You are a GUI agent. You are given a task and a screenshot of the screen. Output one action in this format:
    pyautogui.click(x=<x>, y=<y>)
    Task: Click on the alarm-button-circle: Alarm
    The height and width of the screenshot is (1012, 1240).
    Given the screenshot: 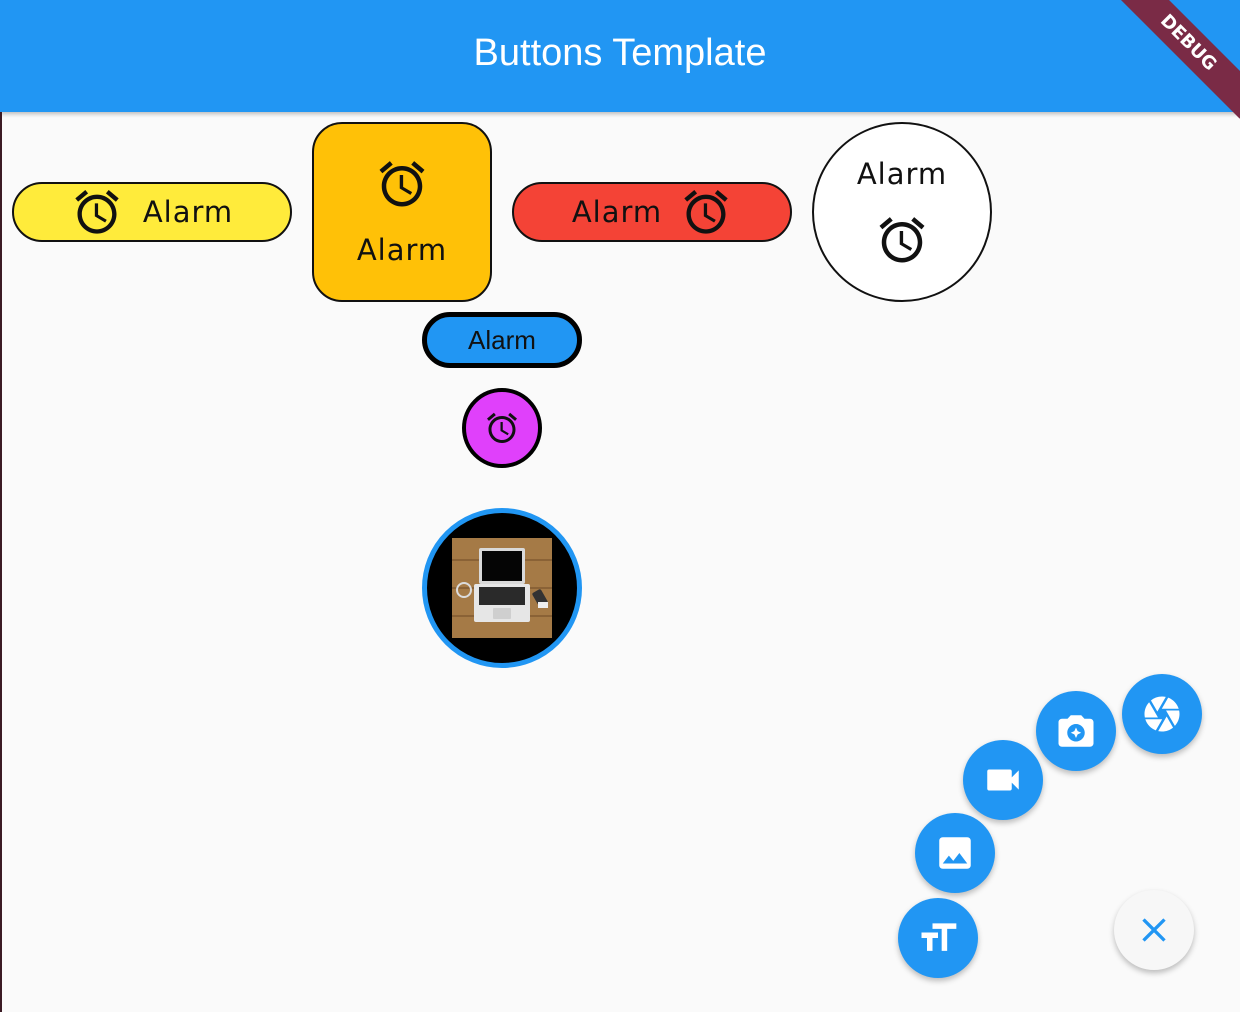 What is the action you would take?
    pyautogui.click(x=902, y=212)
    